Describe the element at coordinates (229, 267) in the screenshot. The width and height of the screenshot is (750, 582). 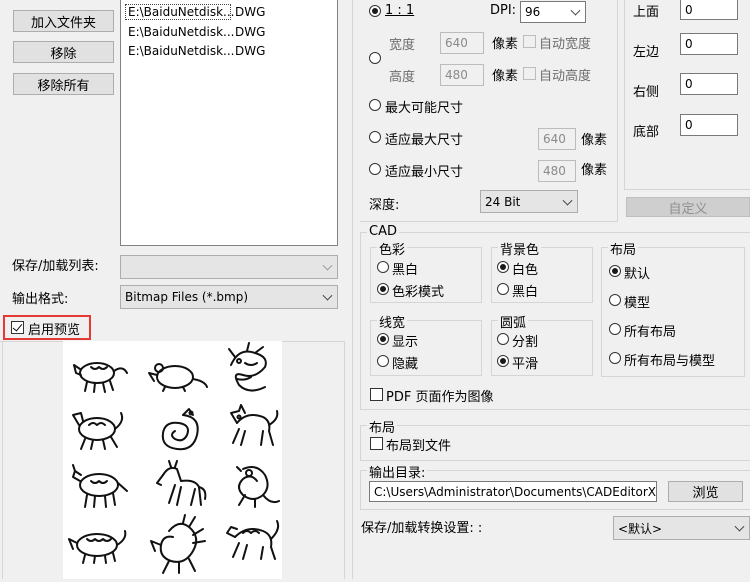
I see `save-load-list-select` at that location.